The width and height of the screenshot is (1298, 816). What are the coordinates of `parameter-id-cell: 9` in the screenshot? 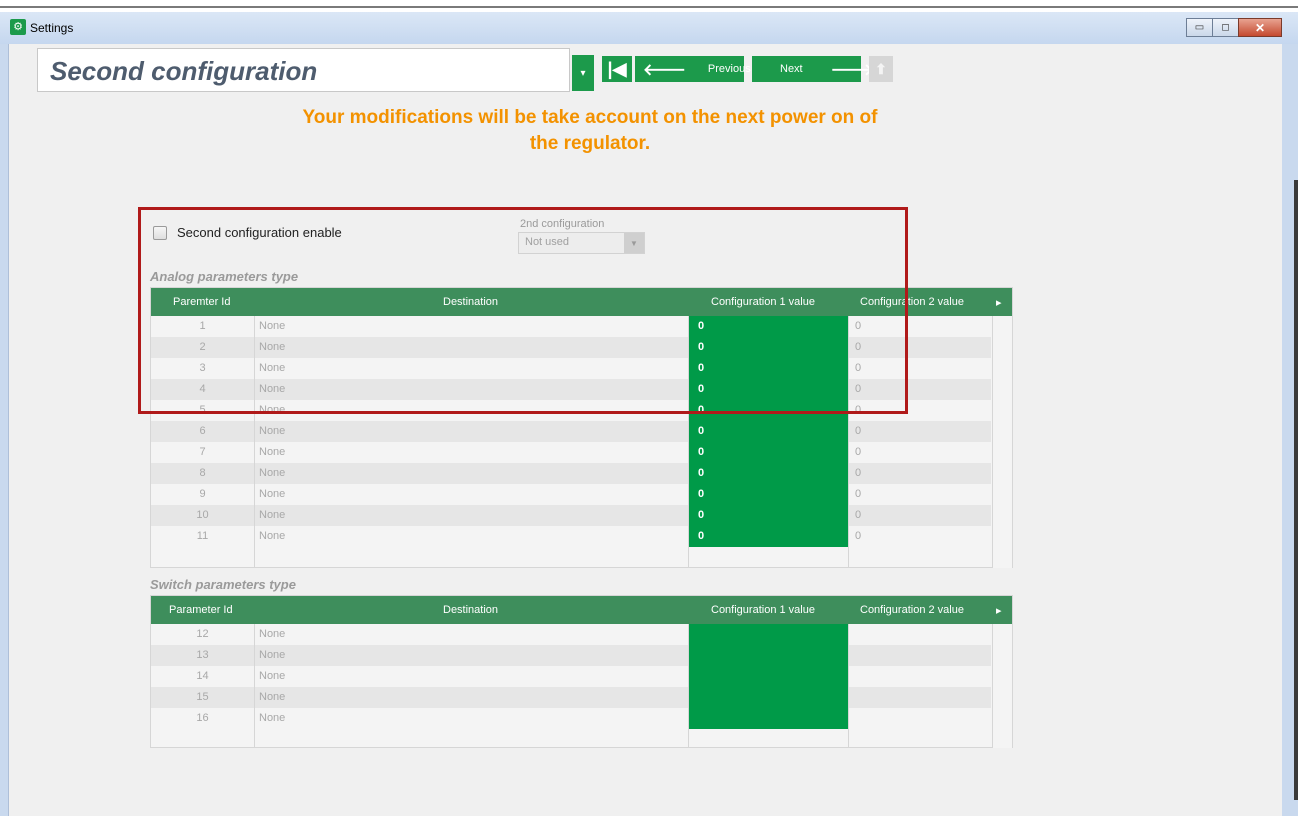 It's located at (202, 494).